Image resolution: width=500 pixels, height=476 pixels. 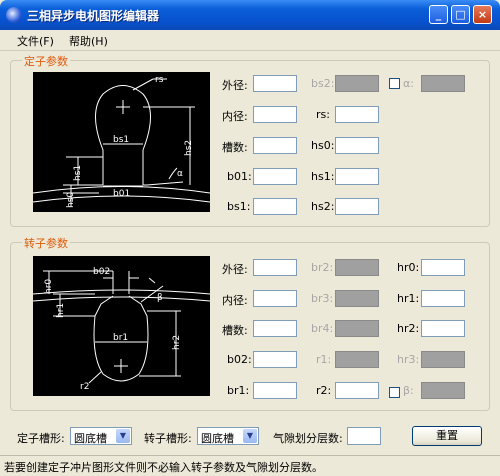 I want to click on stator-slots-input, so click(x=275, y=145).